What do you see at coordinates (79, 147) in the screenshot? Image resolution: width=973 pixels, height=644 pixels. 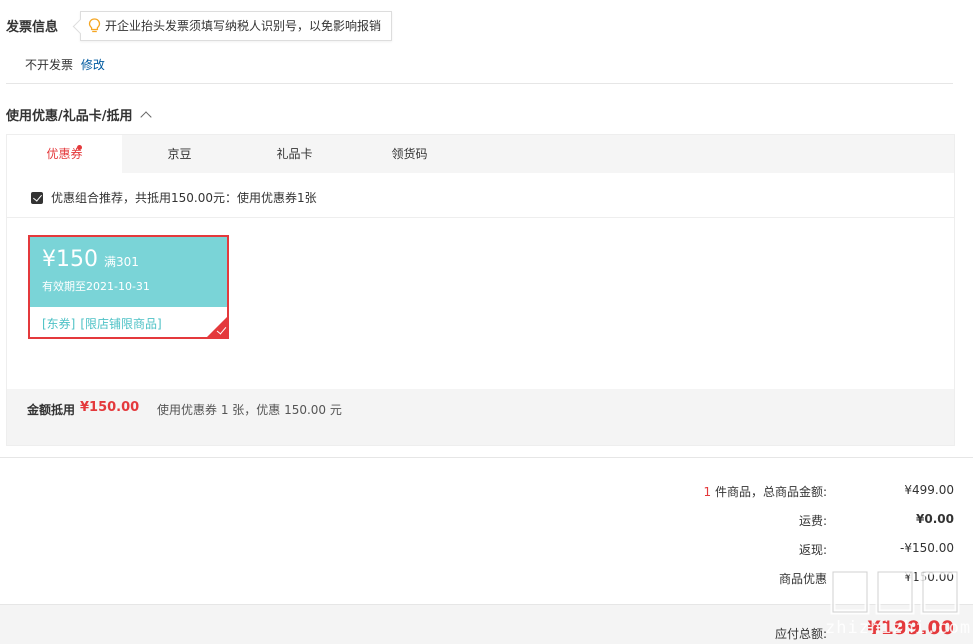 I see `new-dot-badge` at bounding box center [79, 147].